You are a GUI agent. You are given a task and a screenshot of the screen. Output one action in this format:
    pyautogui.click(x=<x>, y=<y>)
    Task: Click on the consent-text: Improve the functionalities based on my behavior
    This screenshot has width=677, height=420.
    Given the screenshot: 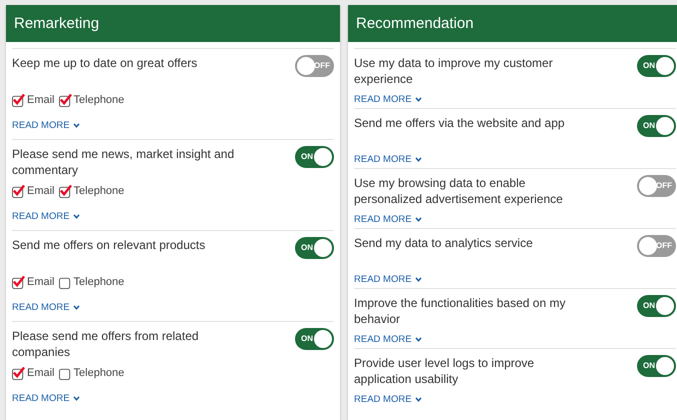 What is the action you would take?
    pyautogui.click(x=460, y=311)
    